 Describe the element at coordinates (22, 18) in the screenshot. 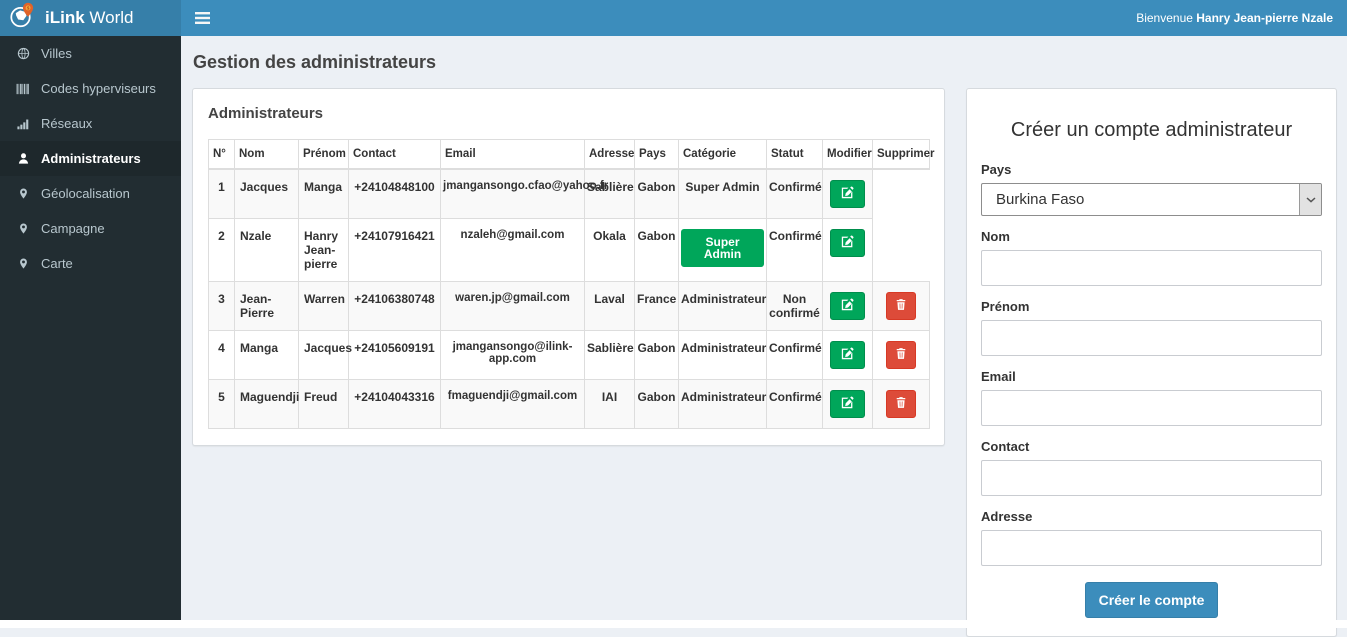

I see `ilink-globe-pin-icon: $` at that location.